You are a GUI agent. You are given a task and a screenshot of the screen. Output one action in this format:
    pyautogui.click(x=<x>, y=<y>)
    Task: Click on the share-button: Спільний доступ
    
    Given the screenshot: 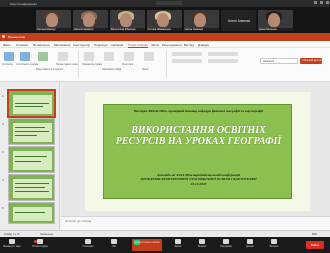 What is the action you would take?
    pyautogui.click(x=311, y=61)
    